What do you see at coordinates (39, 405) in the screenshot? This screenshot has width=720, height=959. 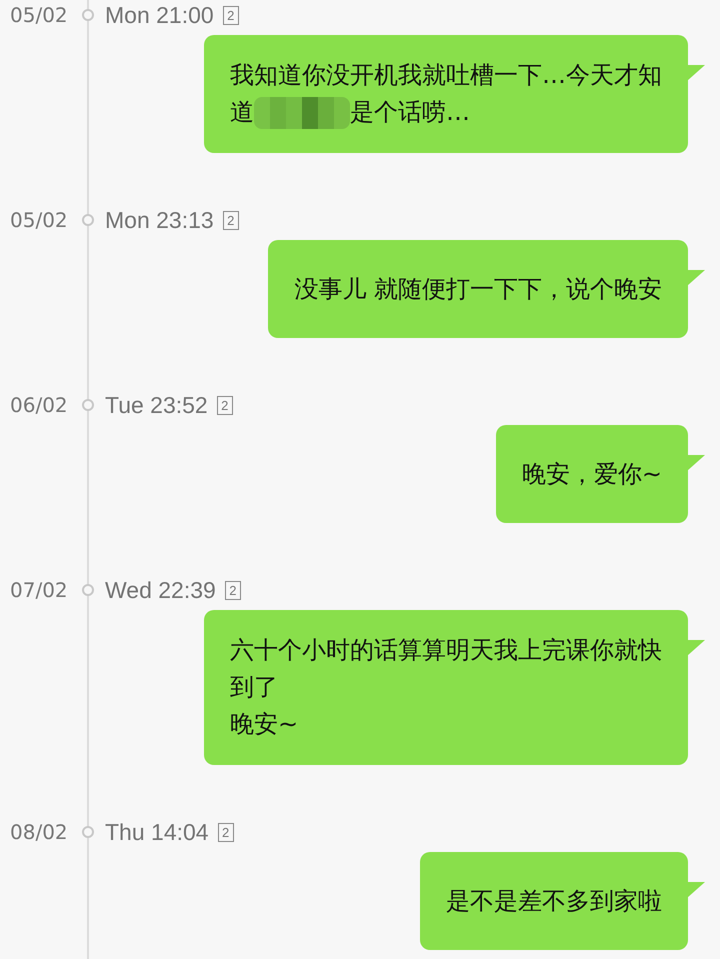 I see `message-date: 06/02` at bounding box center [39, 405].